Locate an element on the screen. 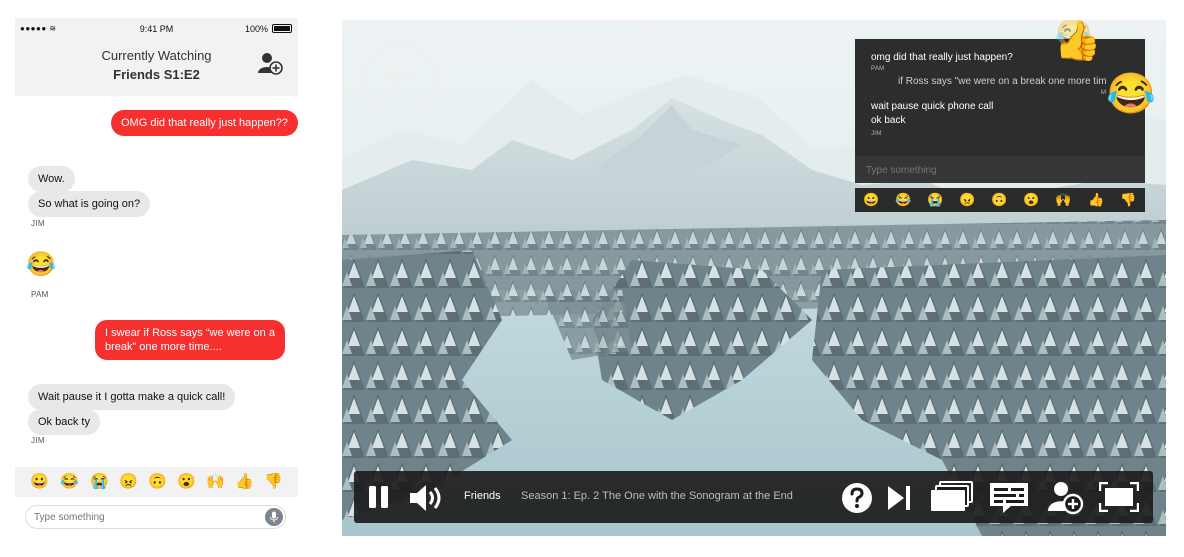 Image resolution: width=1184 pixels, height=557 pixels. chat-input-bar is located at coordinates (1000, 169).